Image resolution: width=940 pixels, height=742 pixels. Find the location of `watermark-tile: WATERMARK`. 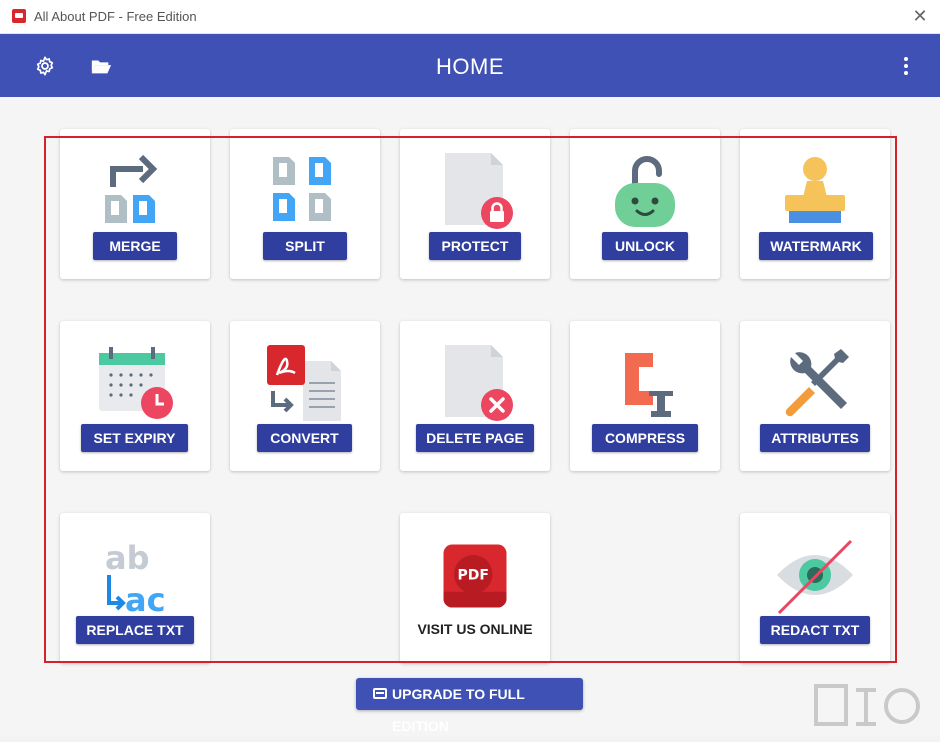

watermark-tile: WATERMARK is located at coordinates (815, 204).